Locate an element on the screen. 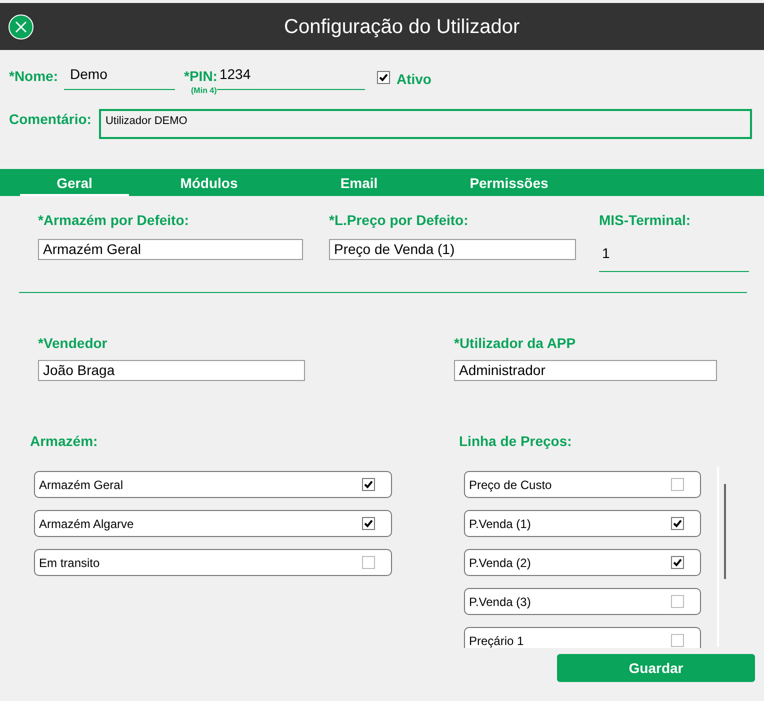 Image resolution: width=764 pixels, height=701 pixels. price-lines-heading: Linha de Preços: is located at coordinates (516, 441).